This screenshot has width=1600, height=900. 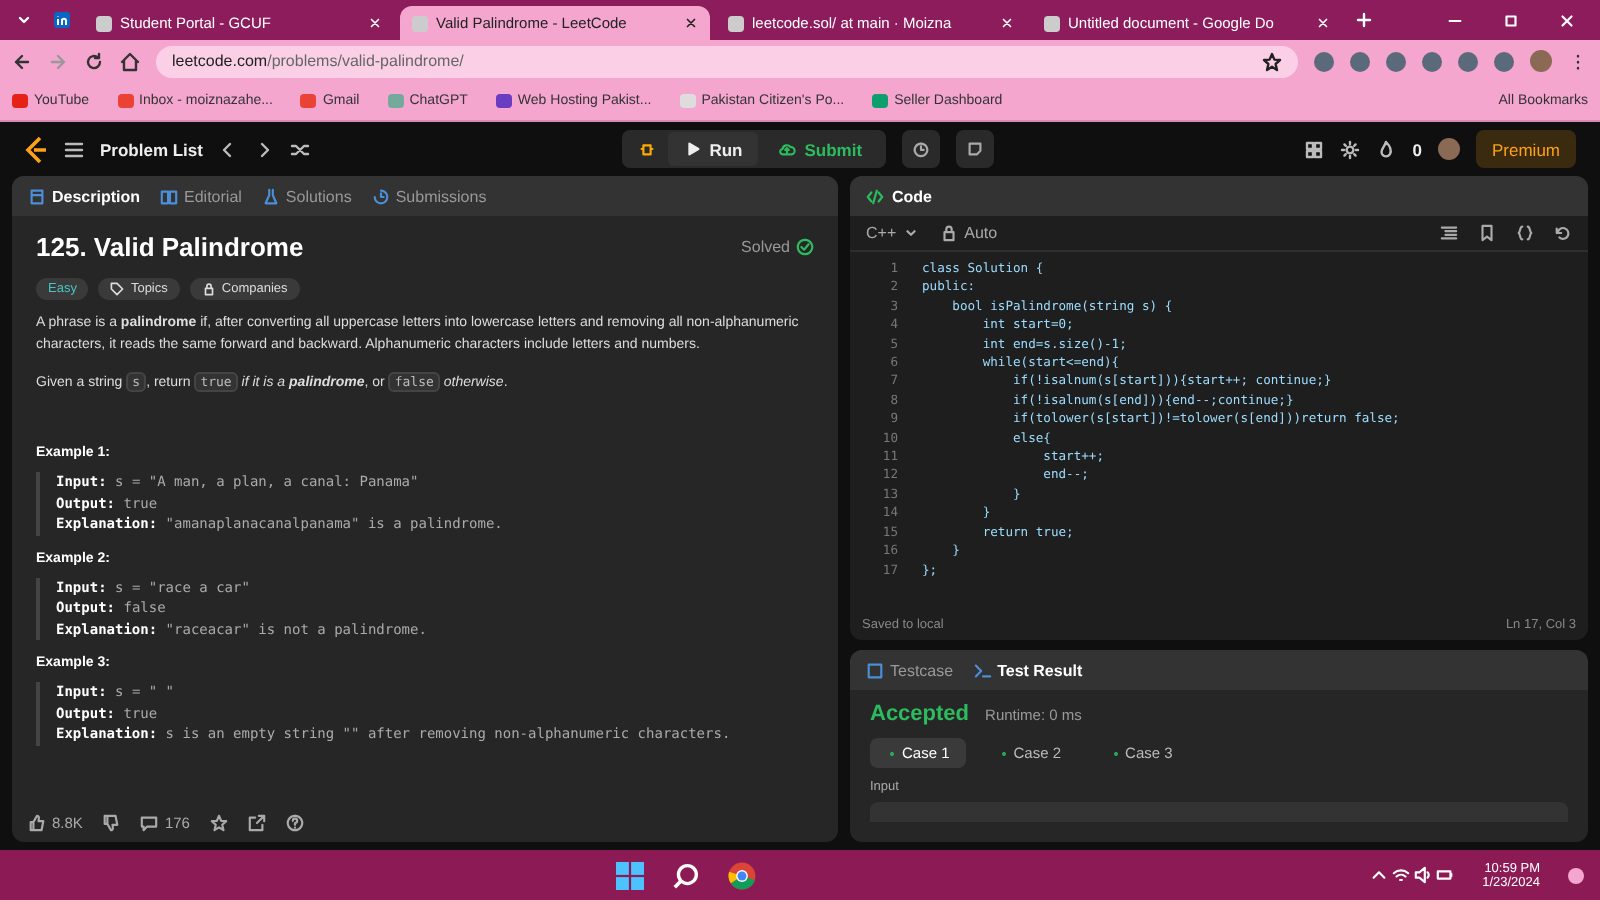 I want to click on play-icon, so click(x=692, y=149).